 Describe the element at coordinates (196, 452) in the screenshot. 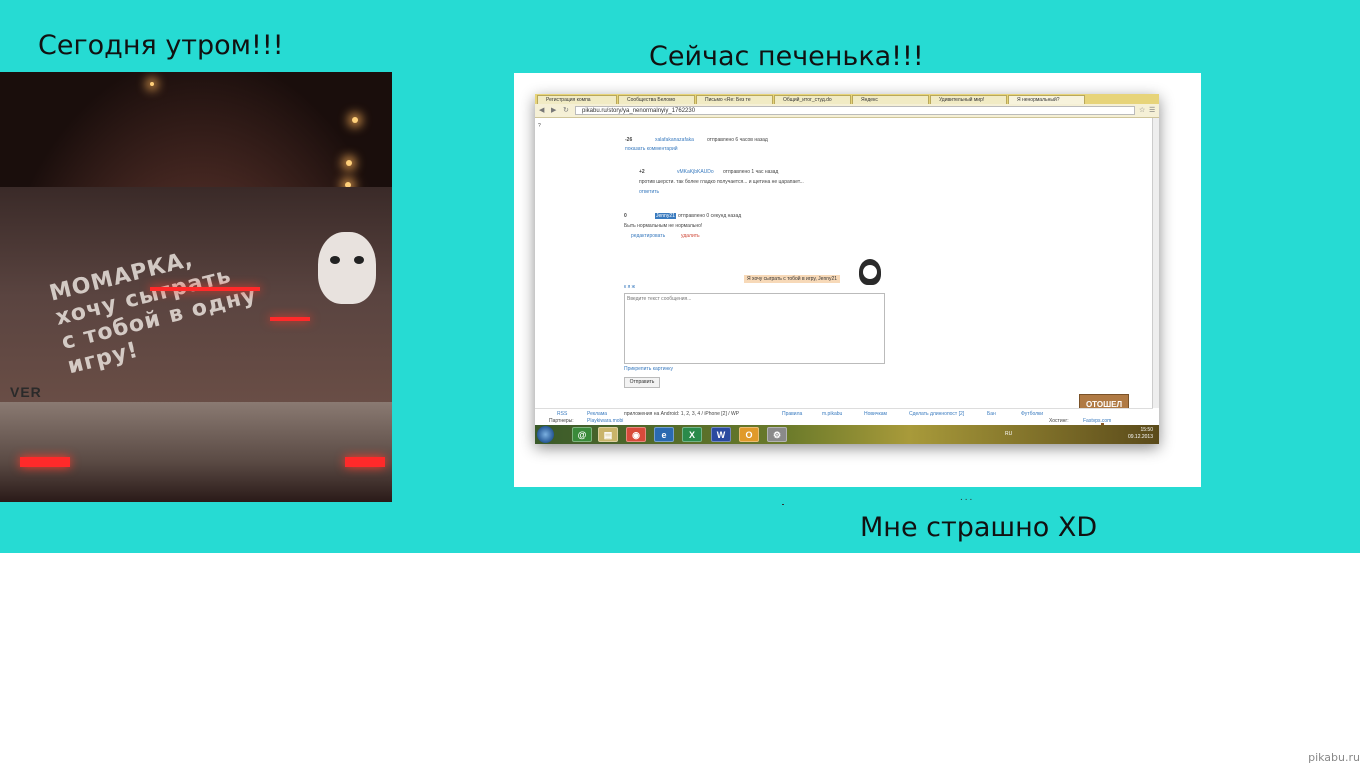

I see `car-trunk` at that location.